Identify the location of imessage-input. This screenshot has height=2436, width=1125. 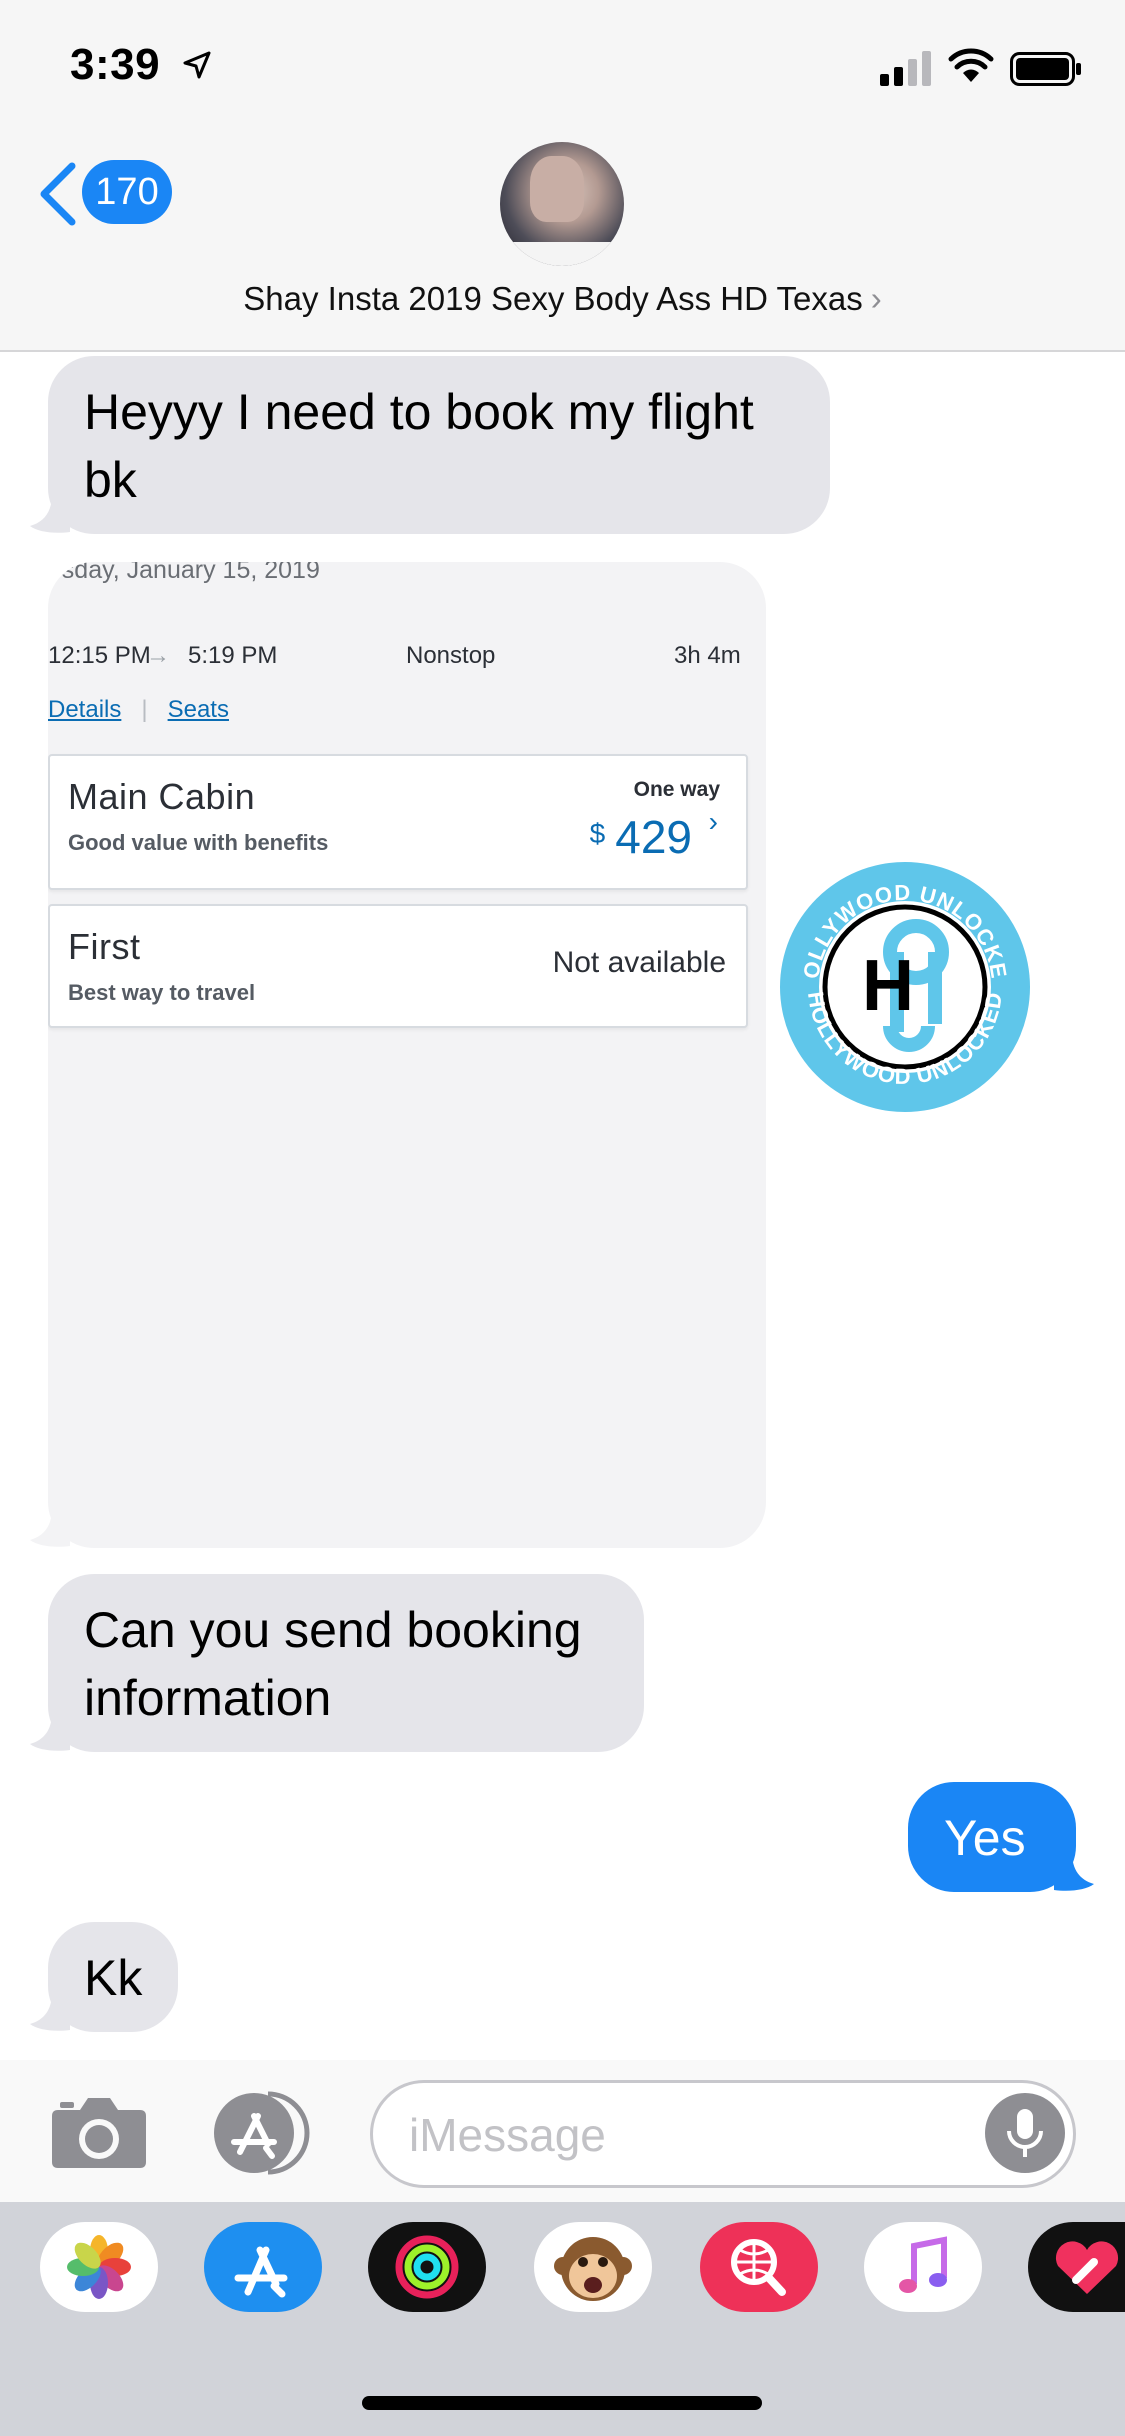
(723, 2134).